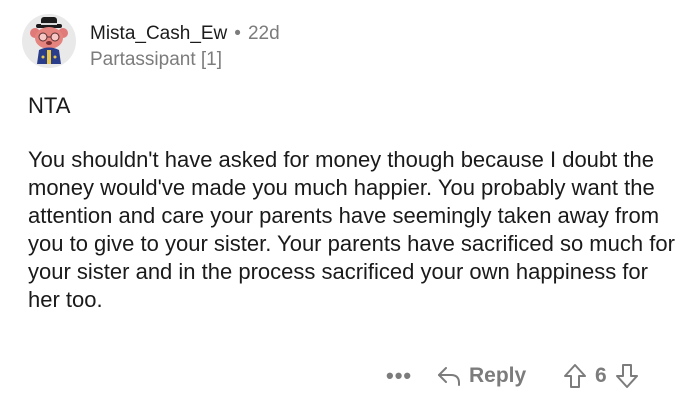 The width and height of the screenshot is (700, 406). I want to click on more-options-button: •••, so click(399, 376).